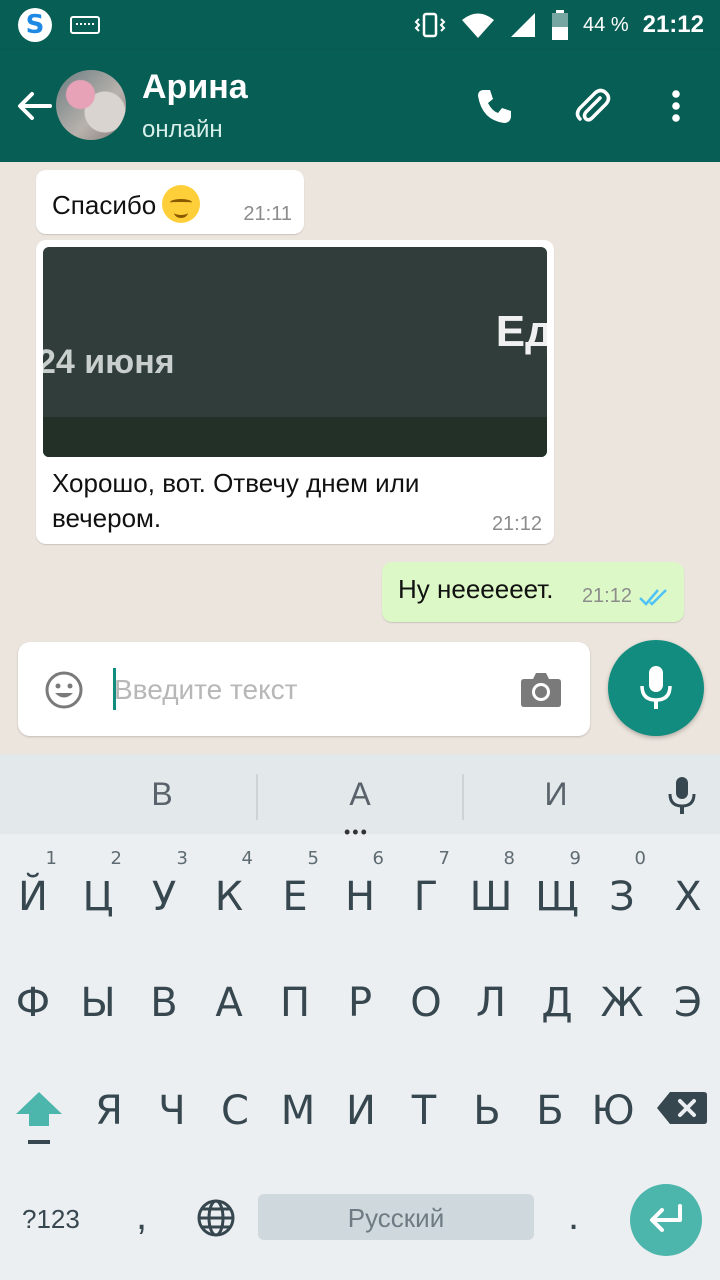 The width and height of the screenshot is (720, 1280). What do you see at coordinates (216, 1218) in the screenshot?
I see `language-globe-icon` at bounding box center [216, 1218].